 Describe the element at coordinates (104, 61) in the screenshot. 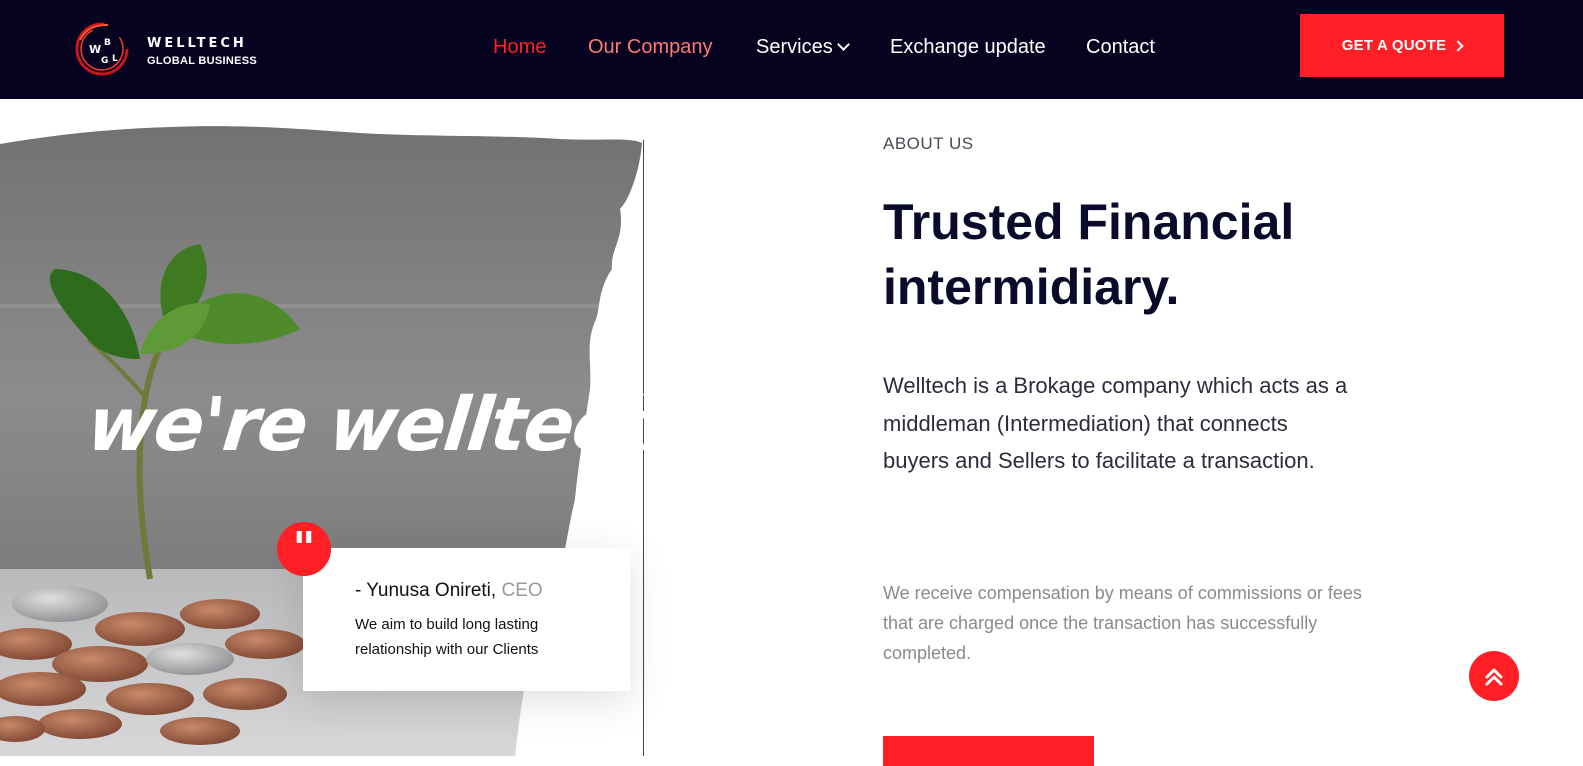

I see `svg-text: G` at that location.